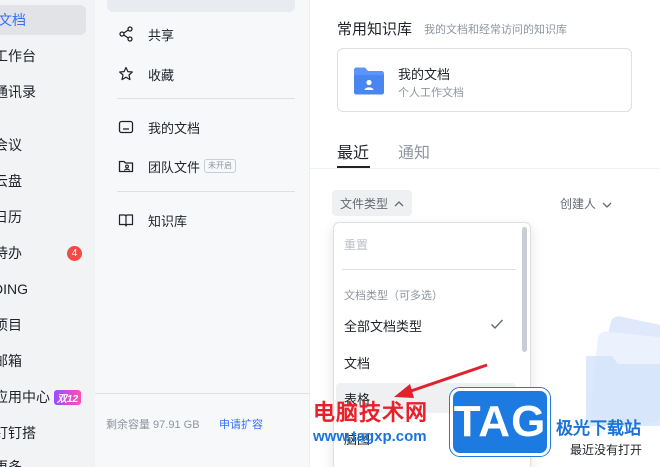  Describe the element at coordinates (202, 393) in the screenshot. I see `sidebar-footer-divider` at that location.